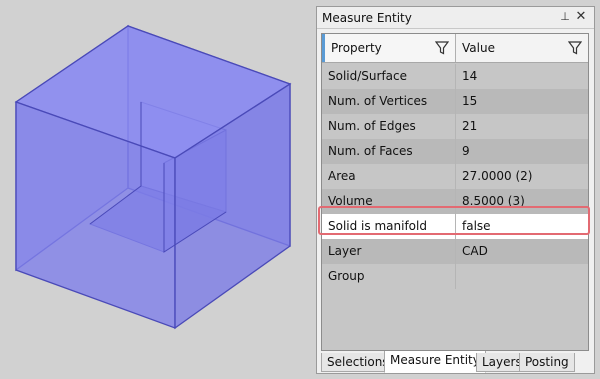  I want to click on row-property: Solid is manifold, so click(389, 226).